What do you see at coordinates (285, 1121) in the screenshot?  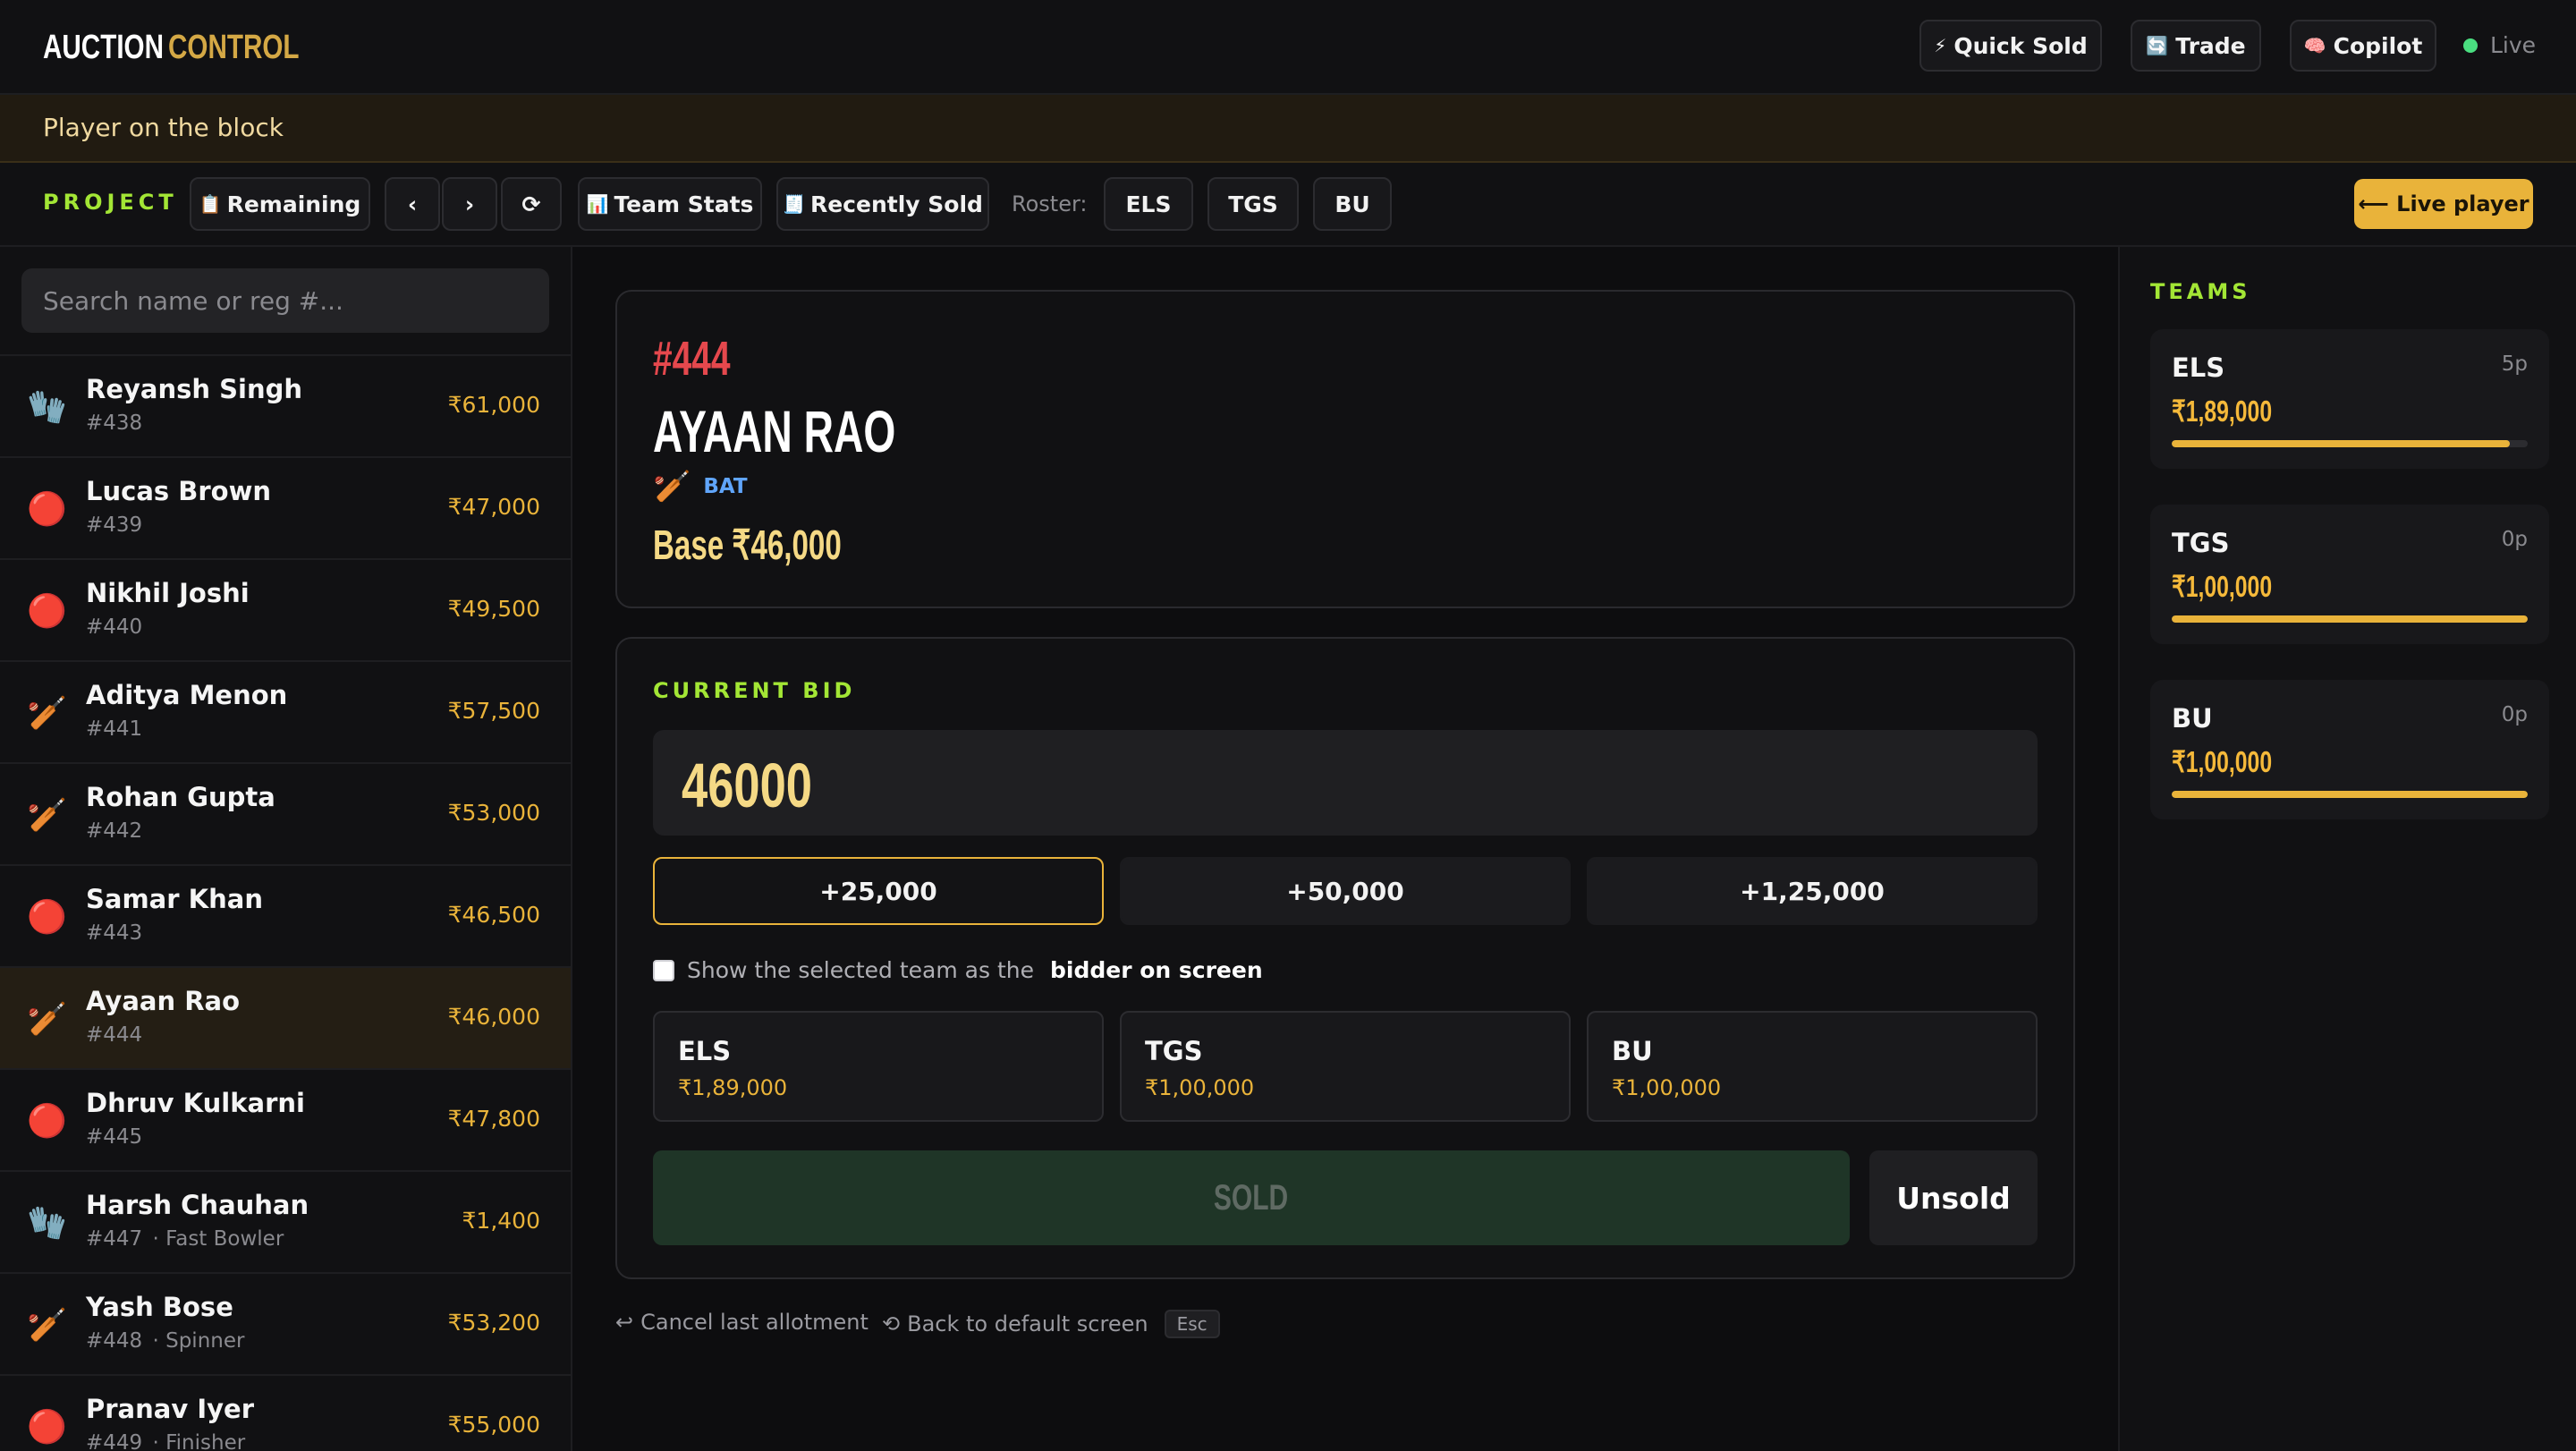 I see `player-list-item: 🔴 Dhruv Kulkarni #445 ₹47,800` at bounding box center [285, 1121].